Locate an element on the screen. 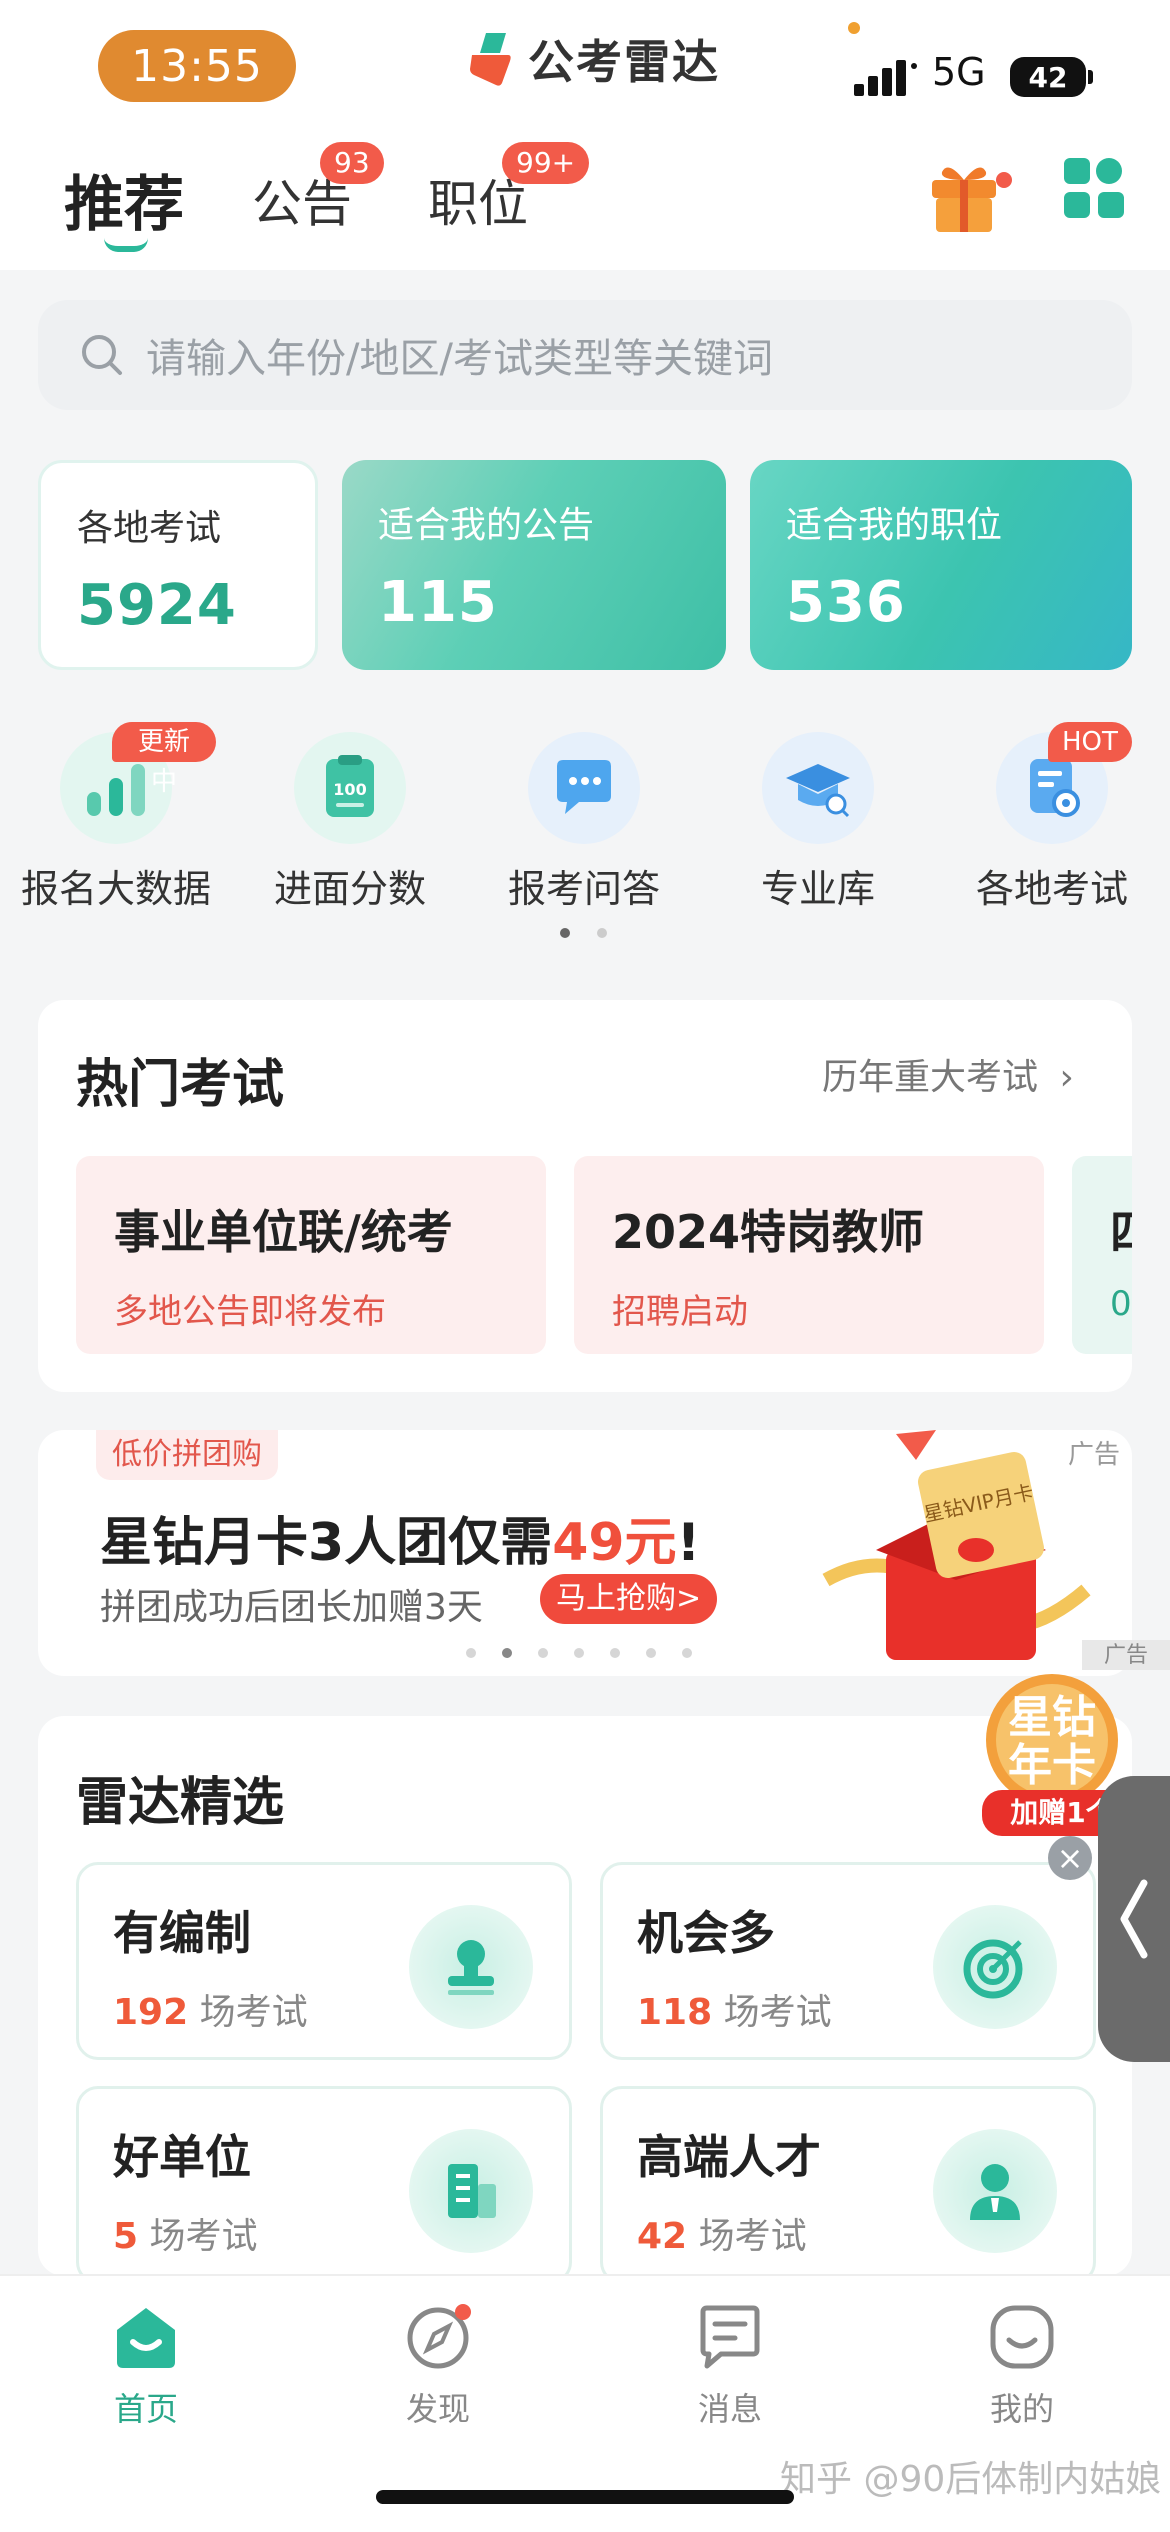 The image size is (1170, 2532). apps-grid-icon is located at coordinates (1095, 189).